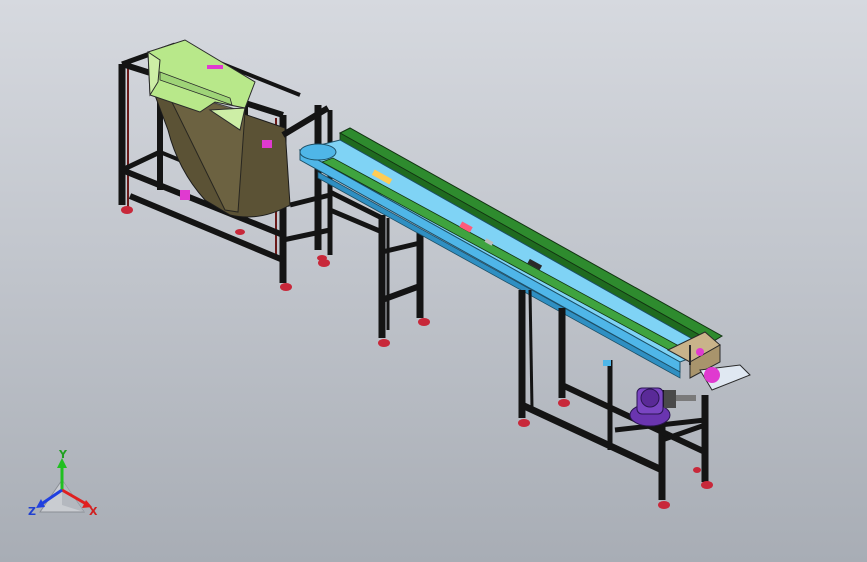 The width and height of the screenshot is (867, 562). Describe the element at coordinates (649, 393) in the screenshot. I see `drive-motor` at that location.